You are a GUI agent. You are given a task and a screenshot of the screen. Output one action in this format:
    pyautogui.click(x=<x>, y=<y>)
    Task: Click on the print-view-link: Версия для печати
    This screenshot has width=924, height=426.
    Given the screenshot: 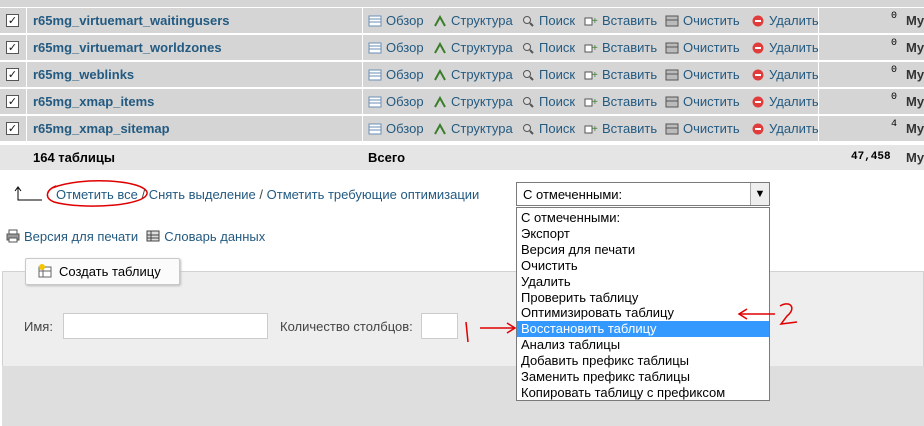 What is the action you would take?
    pyautogui.click(x=81, y=236)
    